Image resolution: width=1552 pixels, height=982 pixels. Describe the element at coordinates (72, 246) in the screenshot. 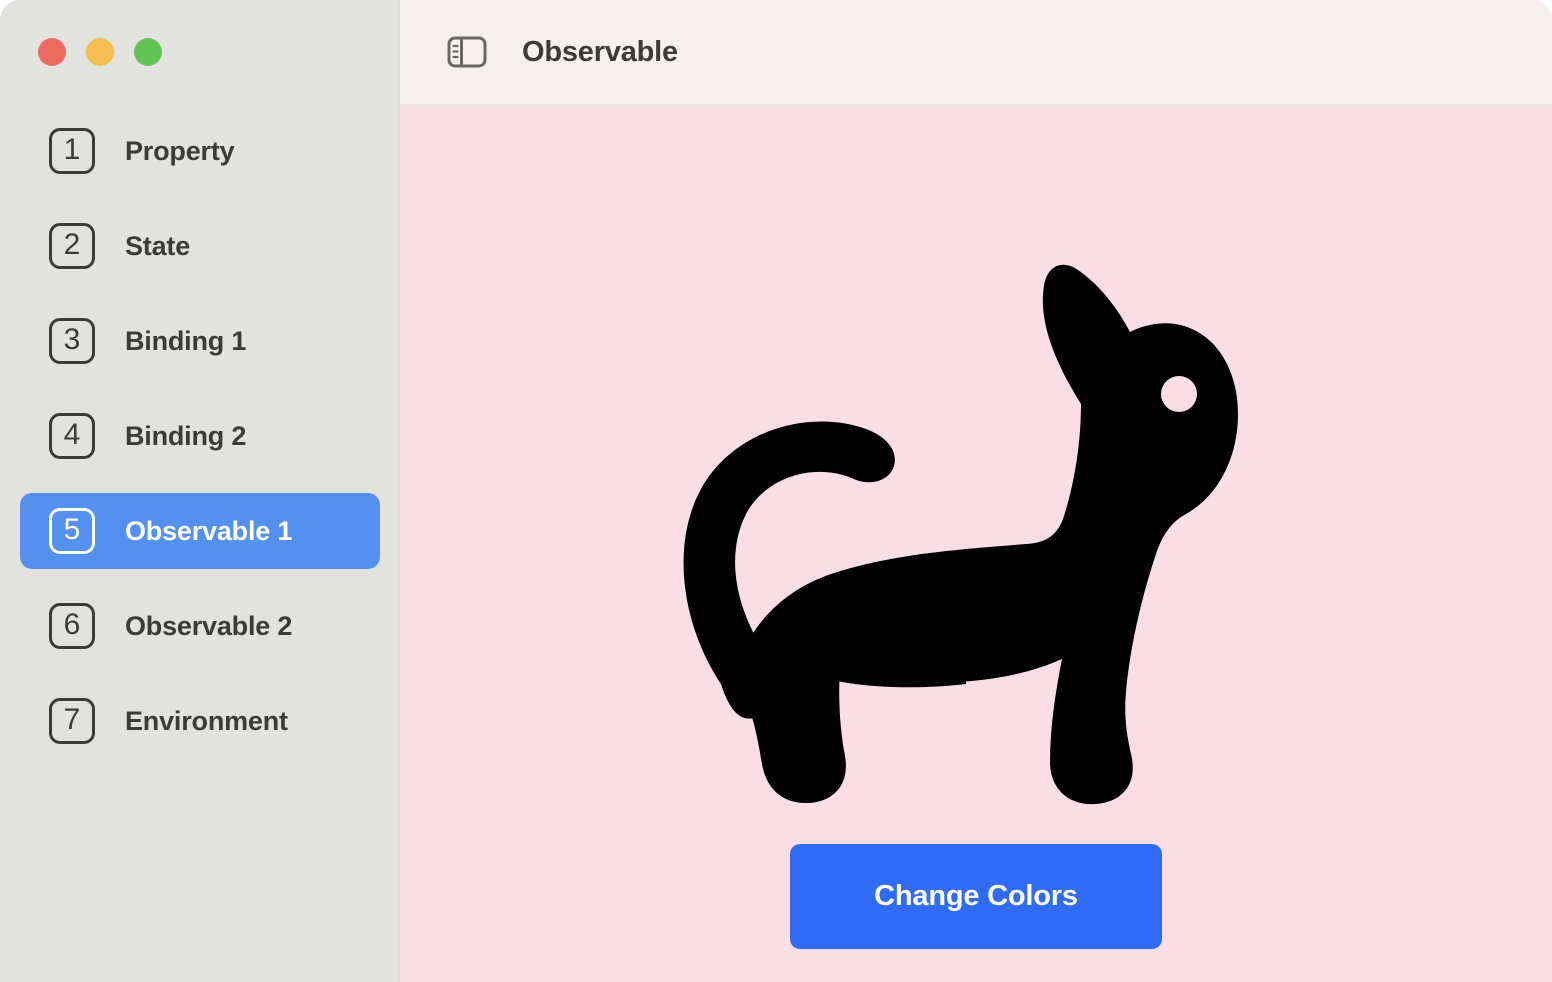

I see `sidebar-item-number-badge: 2` at that location.